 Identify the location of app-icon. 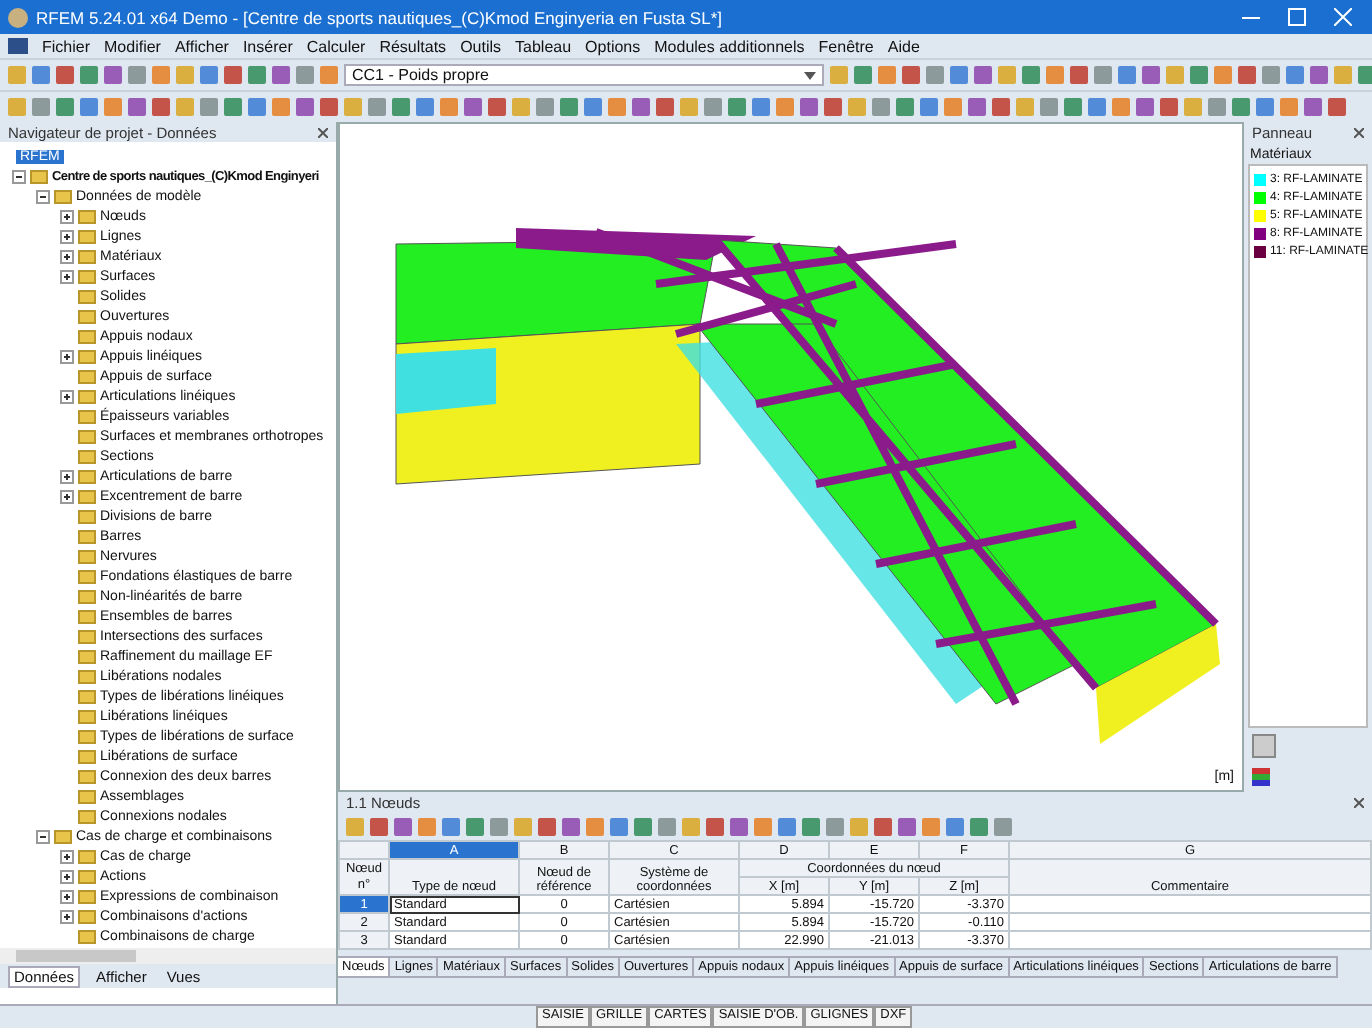
(18, 17).